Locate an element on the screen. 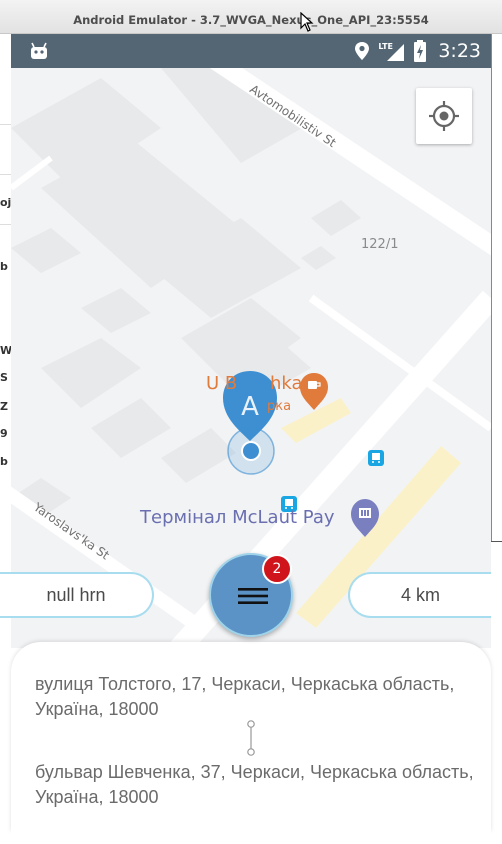 The height and width of the screenshot is (844, 502). background-text: S is located at coordinates (4, 377).